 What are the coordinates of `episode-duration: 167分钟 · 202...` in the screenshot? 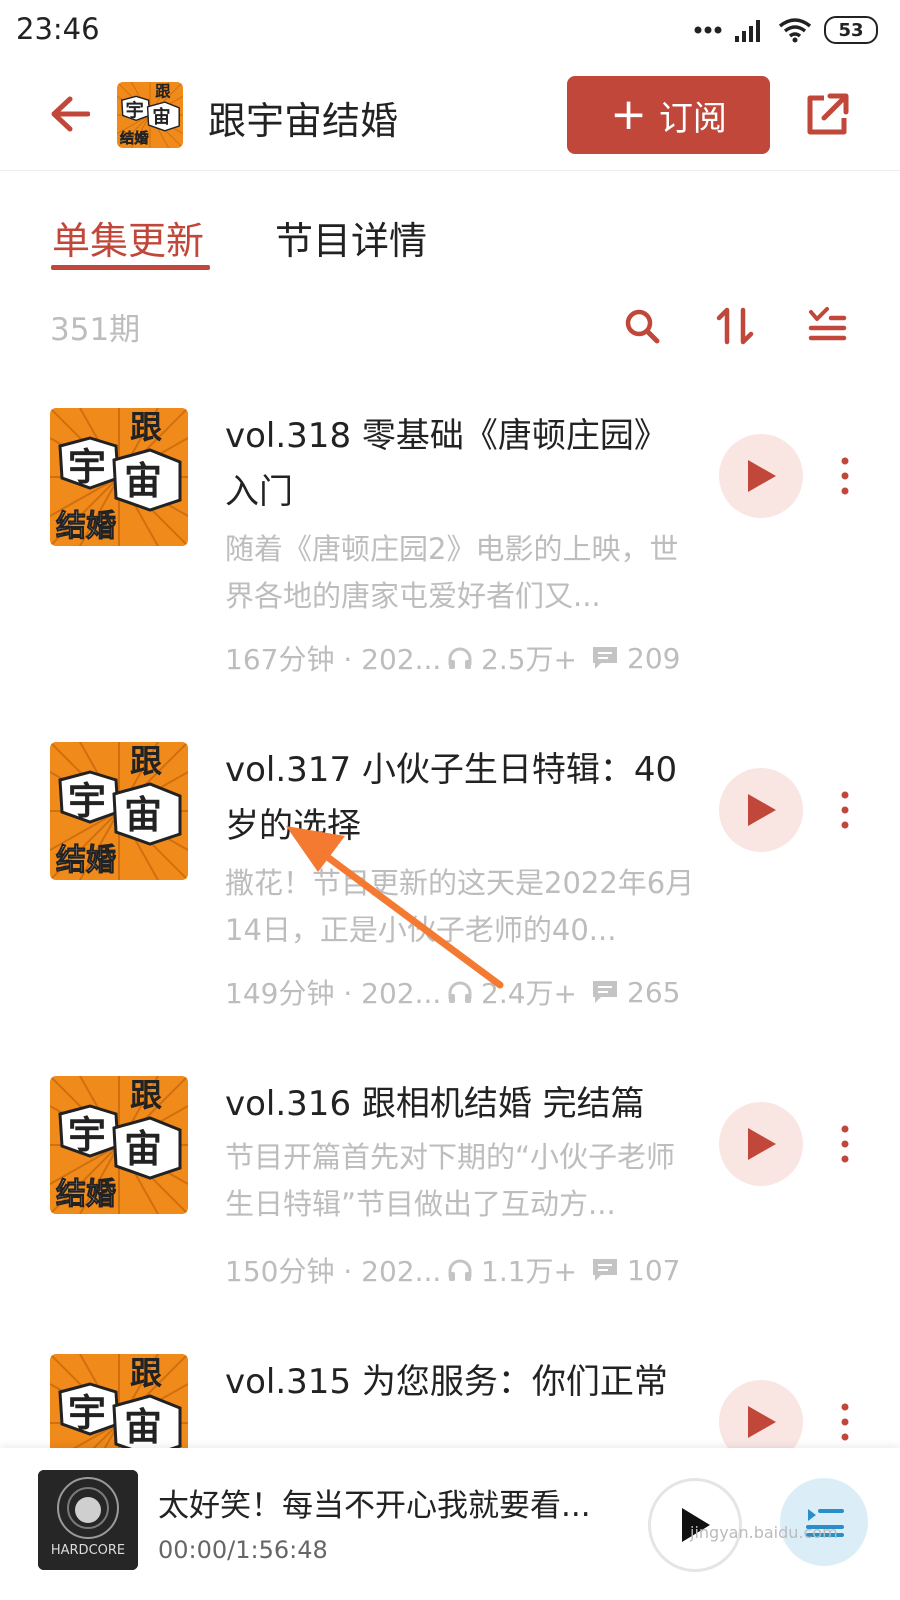 It's located at (333, 659).